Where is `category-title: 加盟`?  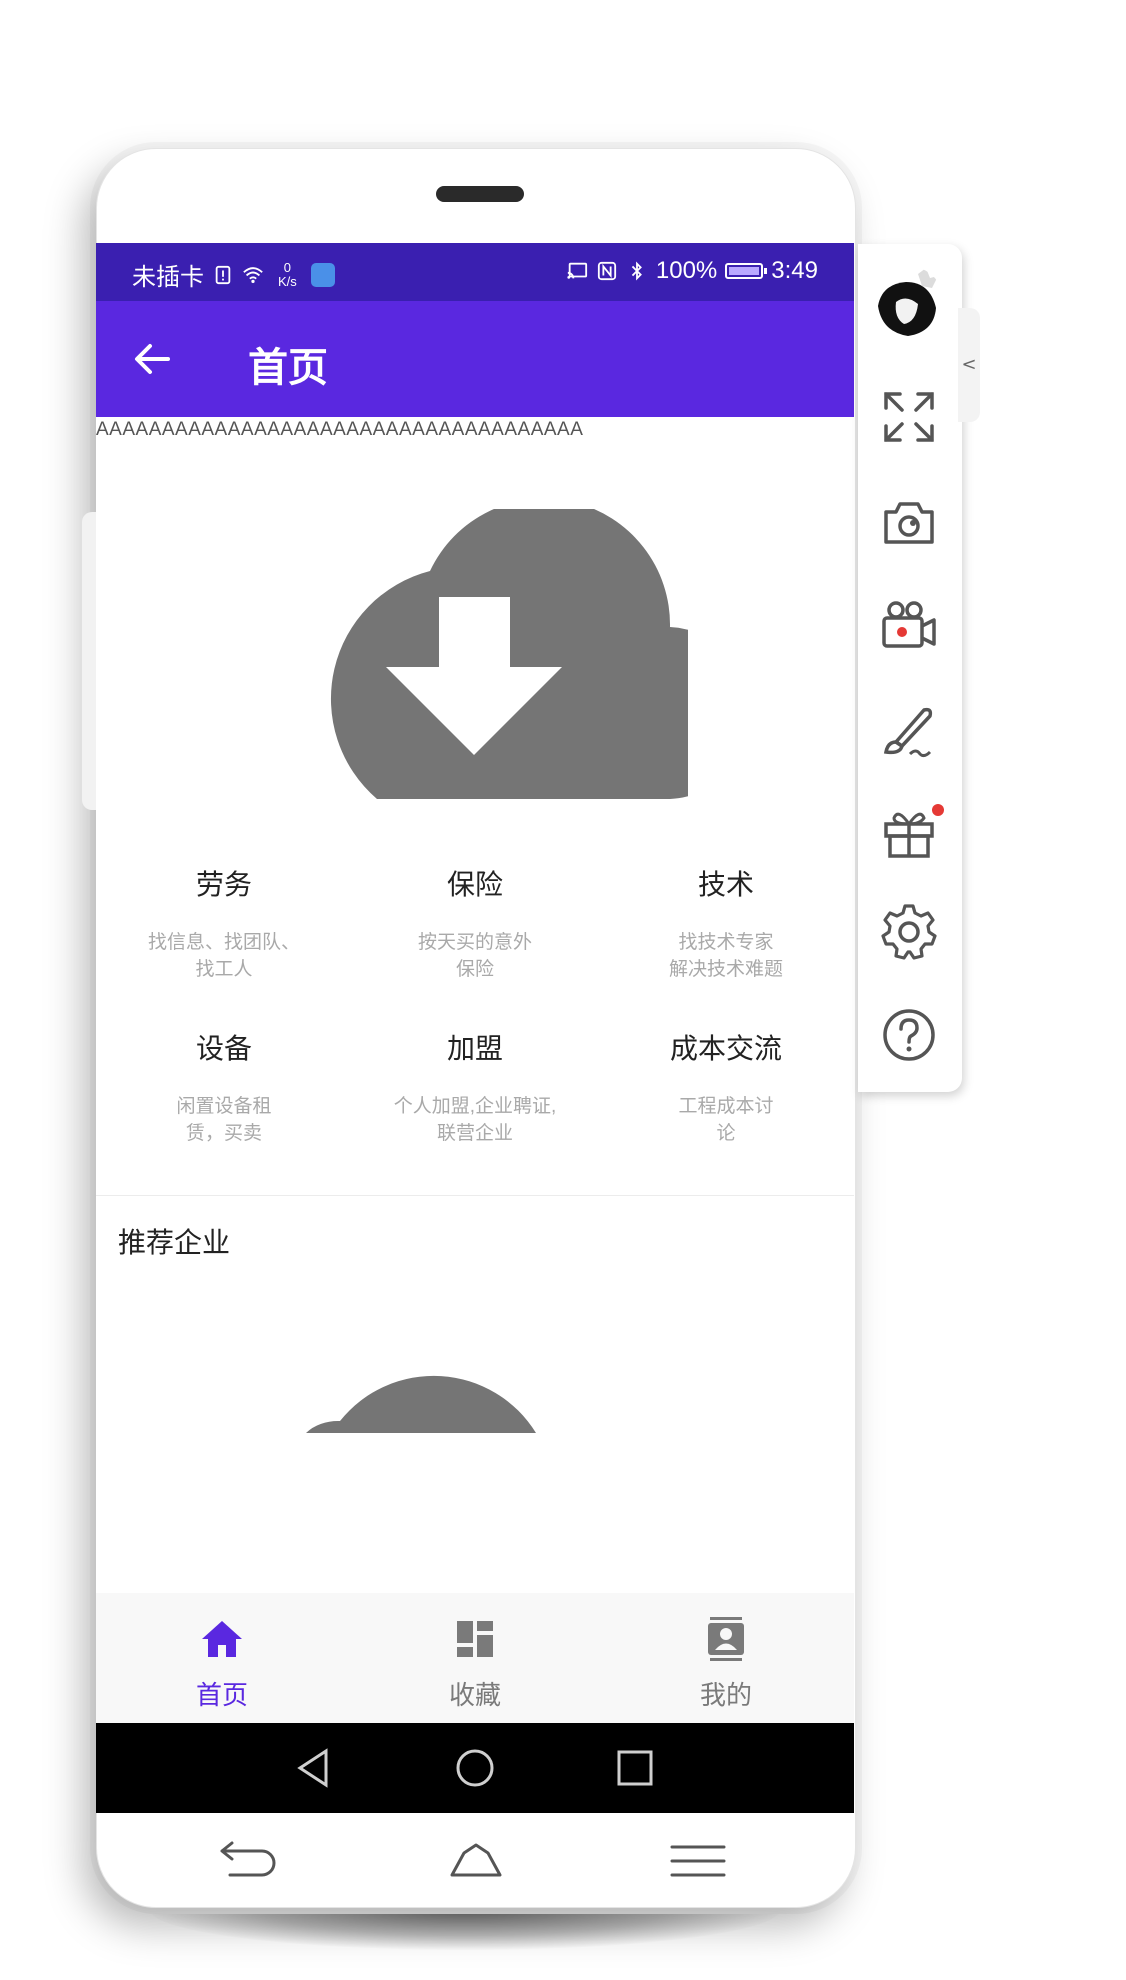 category-title: 加盟 is located at coordinates (474, 1048).